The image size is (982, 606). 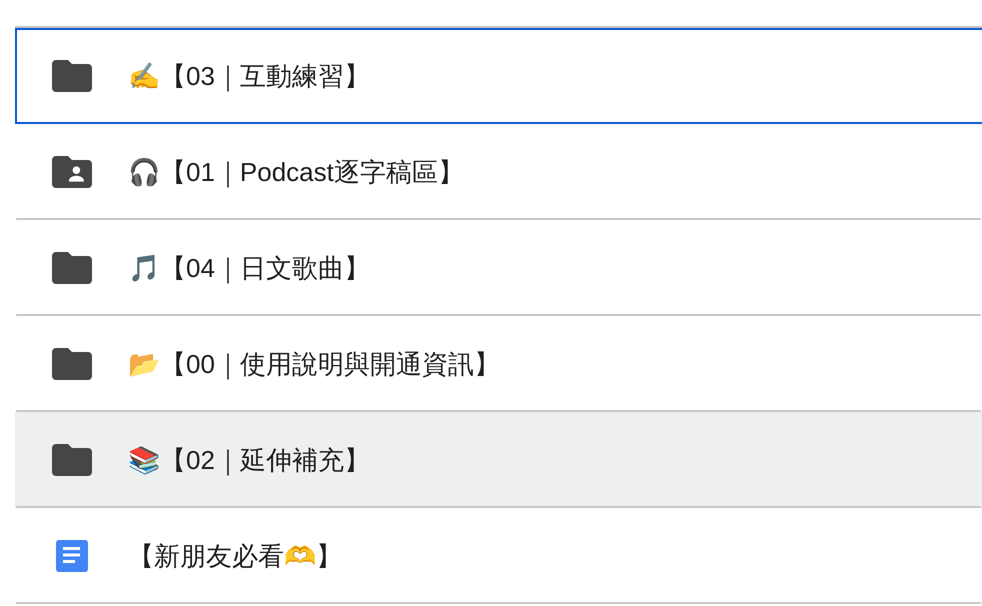 I want to click on file-name: ✍【03｜互動練習】, so click(x=249, y=76).